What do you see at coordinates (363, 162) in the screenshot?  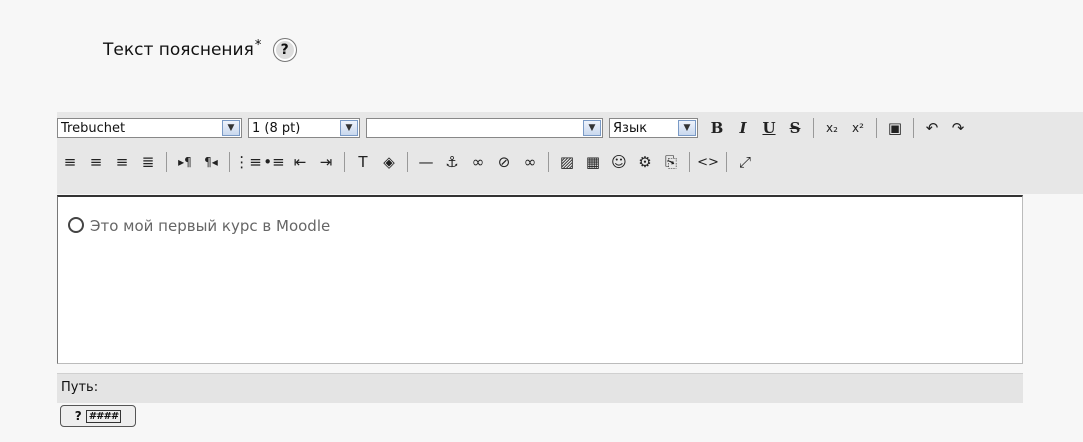 I see `text-color-icon: T` at bounding box center [363, 162].